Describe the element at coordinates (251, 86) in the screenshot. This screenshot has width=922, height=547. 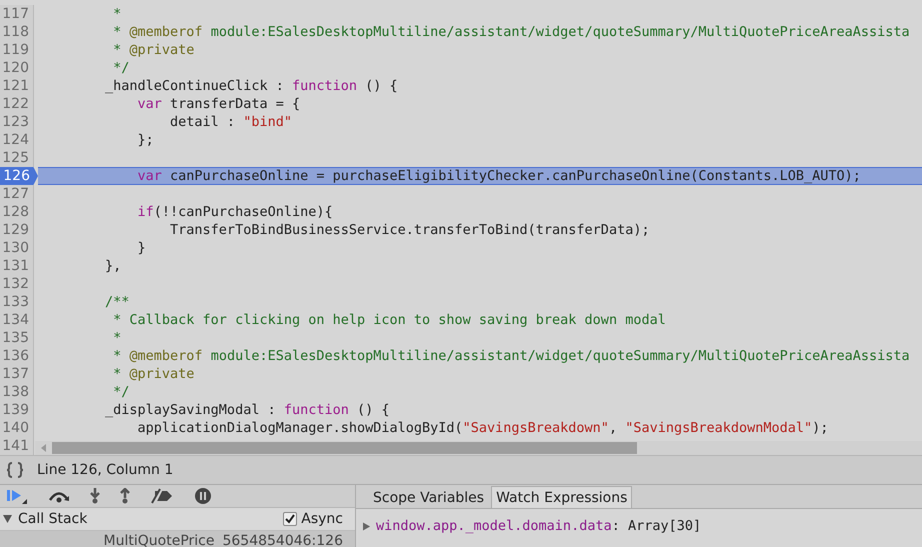
I see `code-line: _handleContinueClick : function () {` at that location.